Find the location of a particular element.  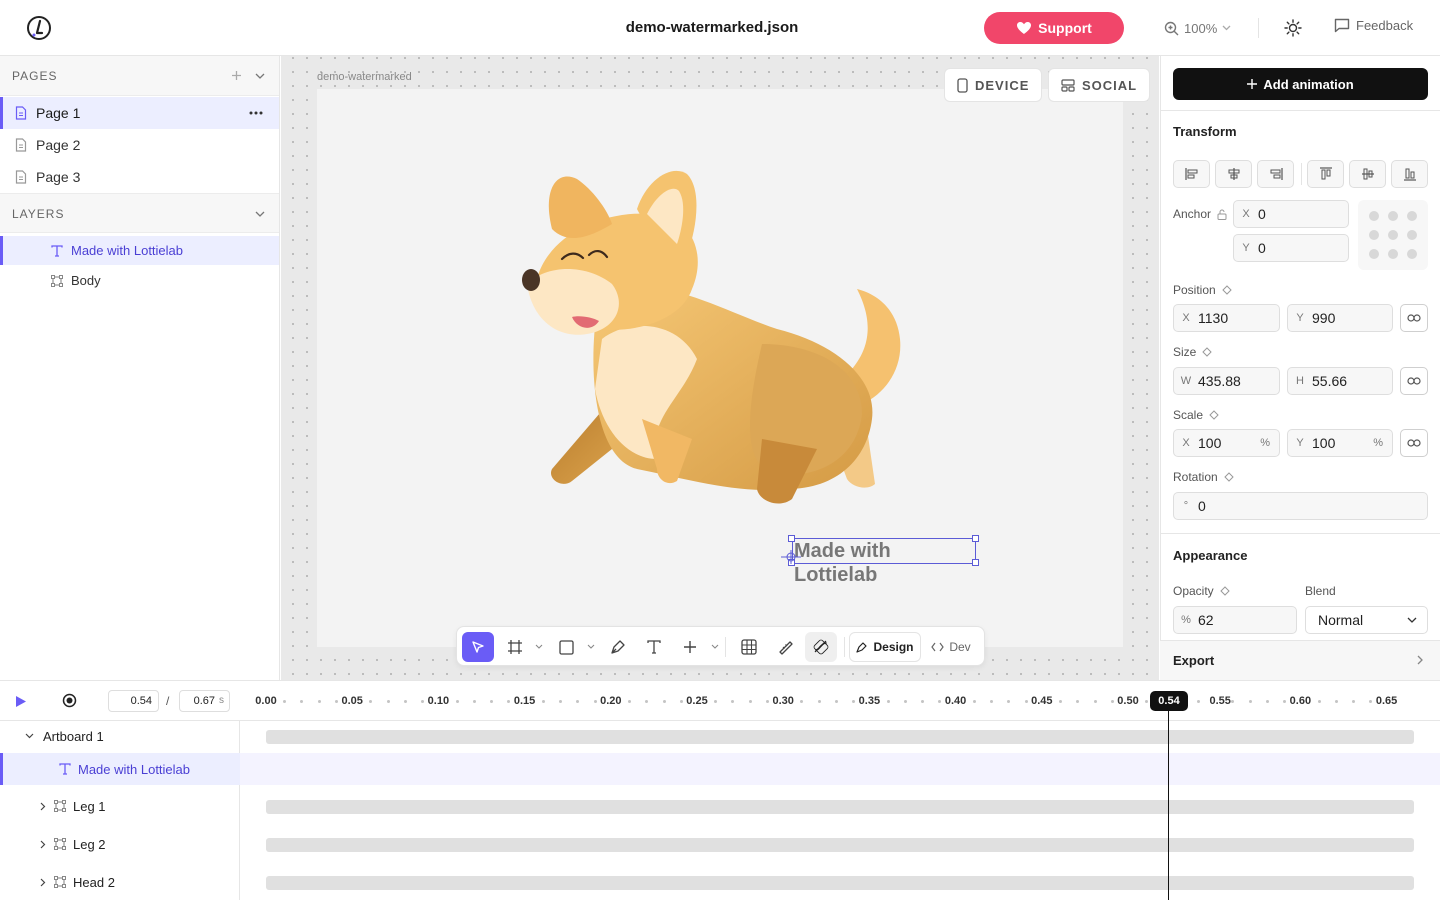

anchor-point-grid is located at coordinates (1393, 235).